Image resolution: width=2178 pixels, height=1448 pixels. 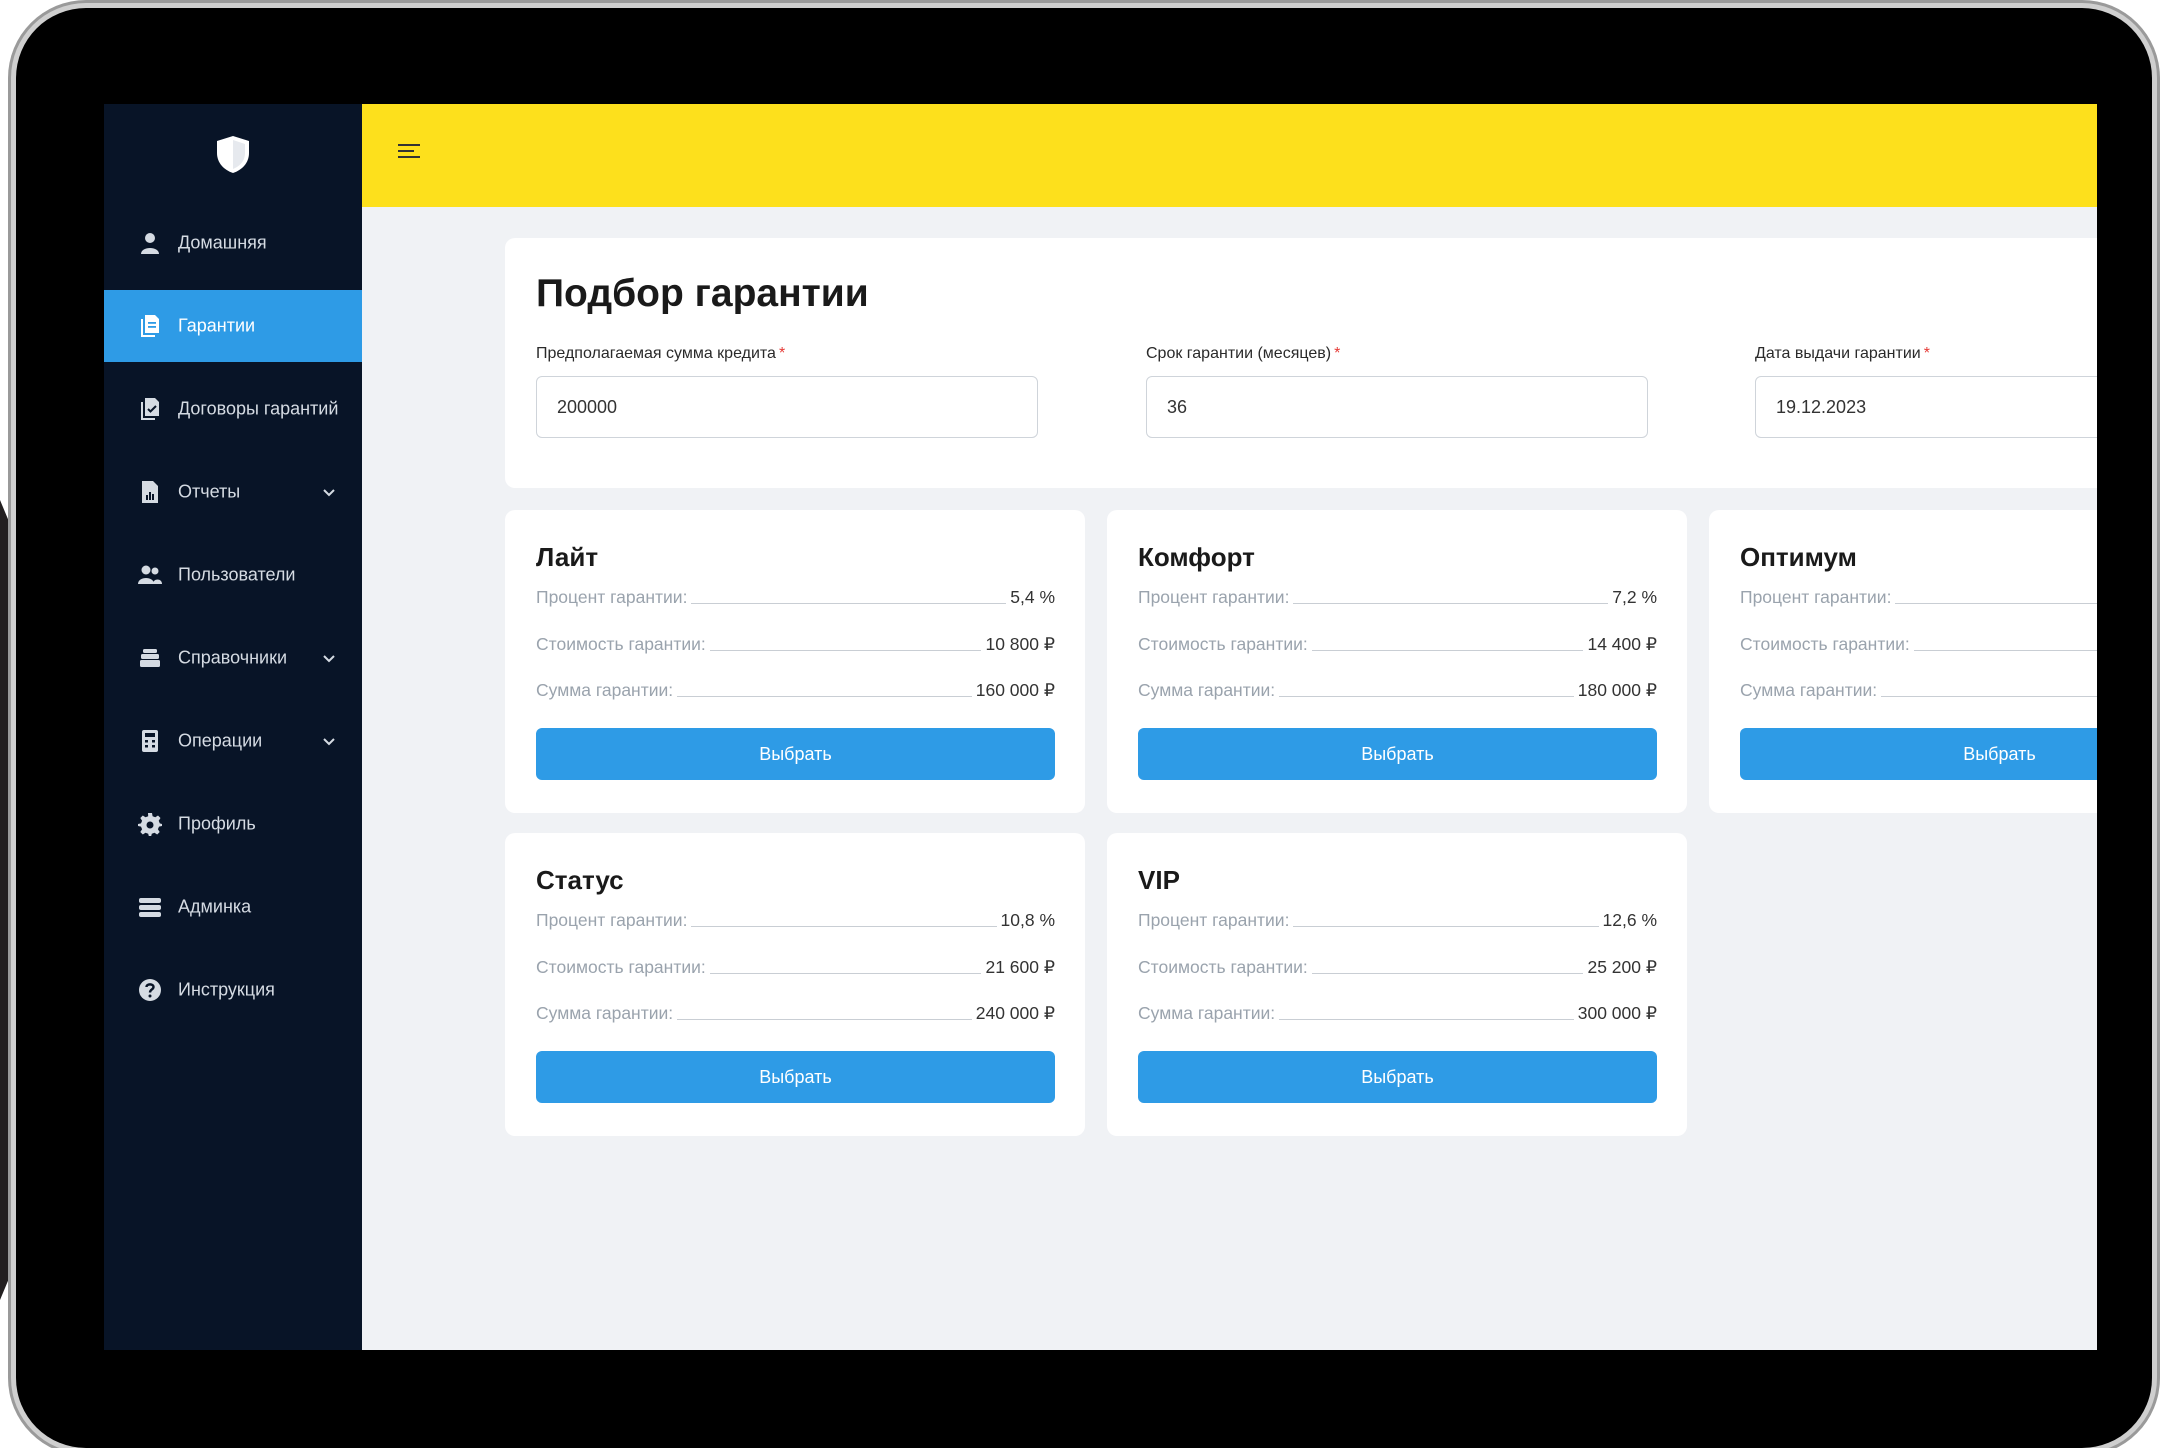 I want to click on sidebar-item-label: Пользователи, so click(x=237, y=574).